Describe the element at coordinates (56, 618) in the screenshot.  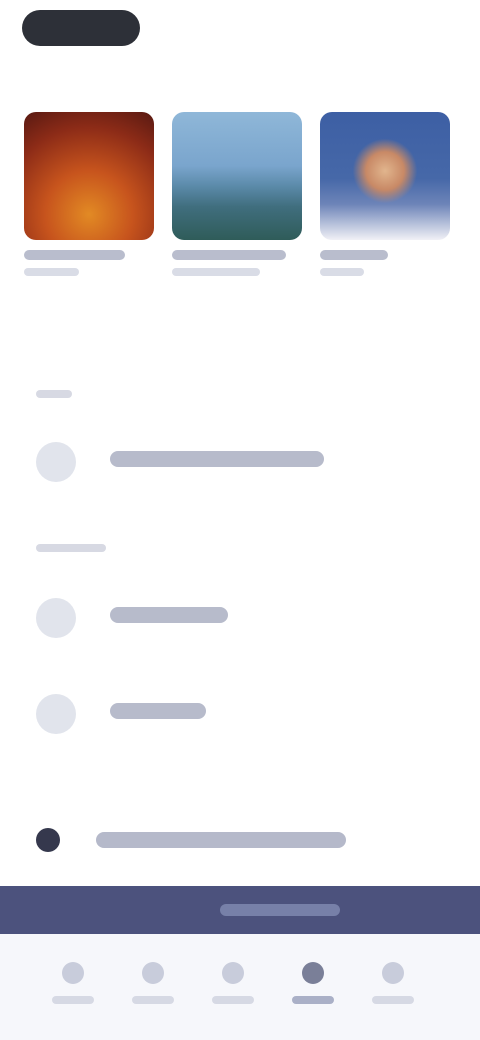
I see `bookmark-icon` at that location.